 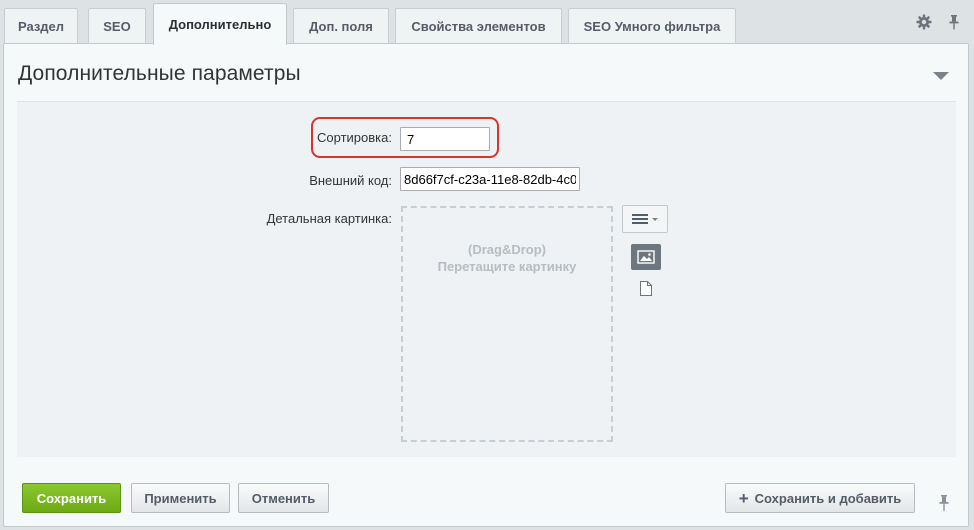 I want to click on tab-additional: Дополнительно, so click(x=220, y=24).